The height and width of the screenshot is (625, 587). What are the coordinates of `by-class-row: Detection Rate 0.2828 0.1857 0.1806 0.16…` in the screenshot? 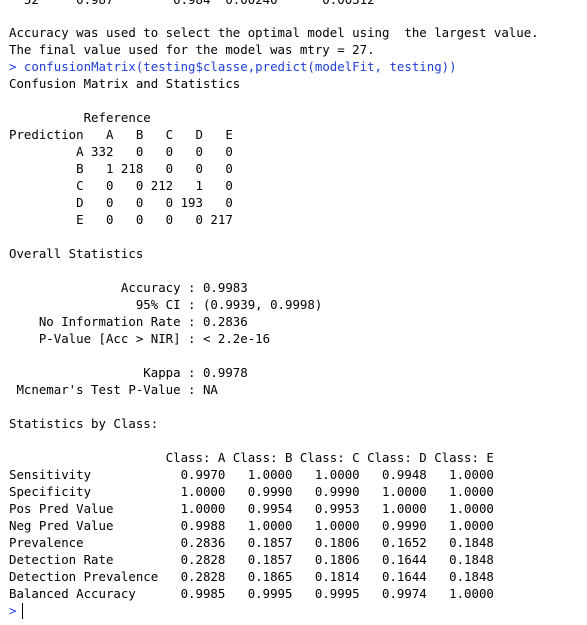 It's located at (251, 559).